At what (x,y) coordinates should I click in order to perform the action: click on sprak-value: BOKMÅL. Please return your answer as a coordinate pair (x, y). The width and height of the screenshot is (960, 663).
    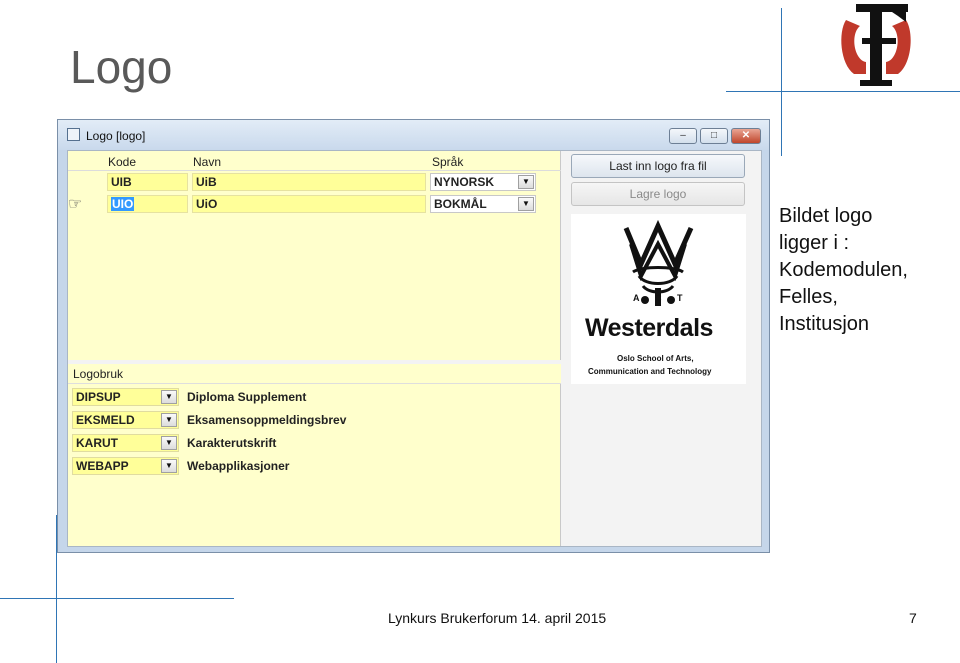
    Looking at the image, I should click on (460, 204).